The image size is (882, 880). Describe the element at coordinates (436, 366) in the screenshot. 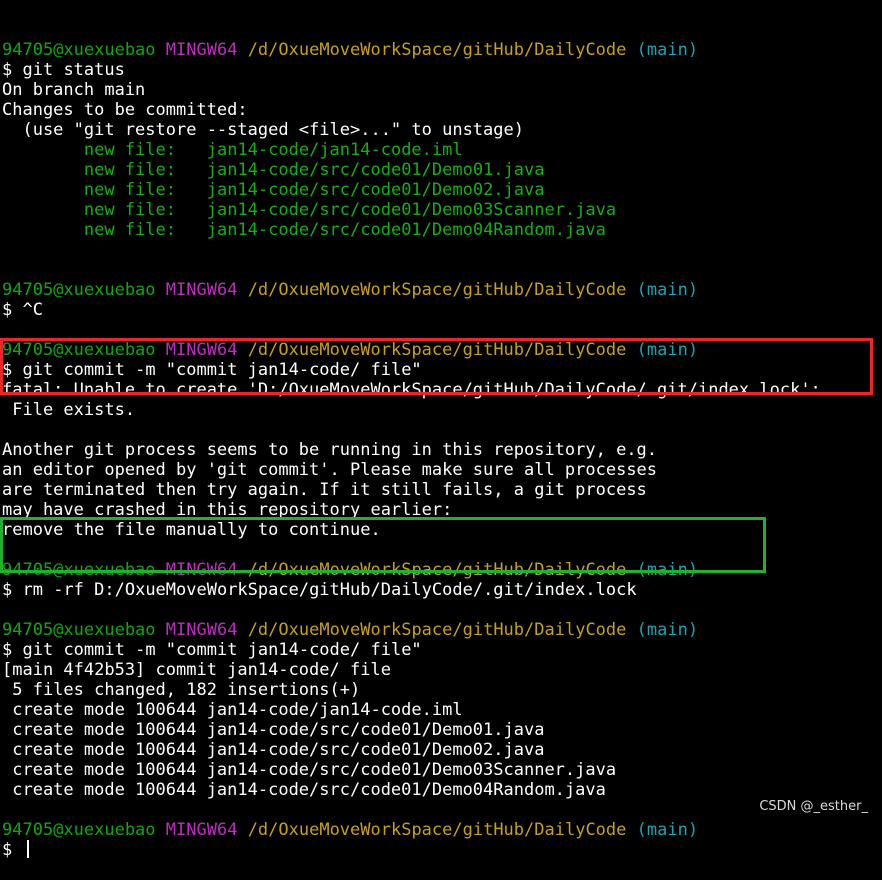

I see `error-highlight-box` at that location.